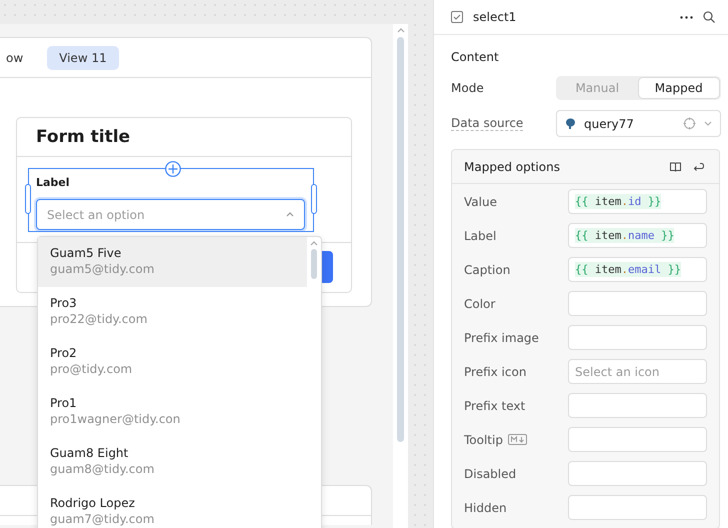 The width and height of the screenshot is (728, 528). I want to click on property-label: Disabled, so click(490, 473).